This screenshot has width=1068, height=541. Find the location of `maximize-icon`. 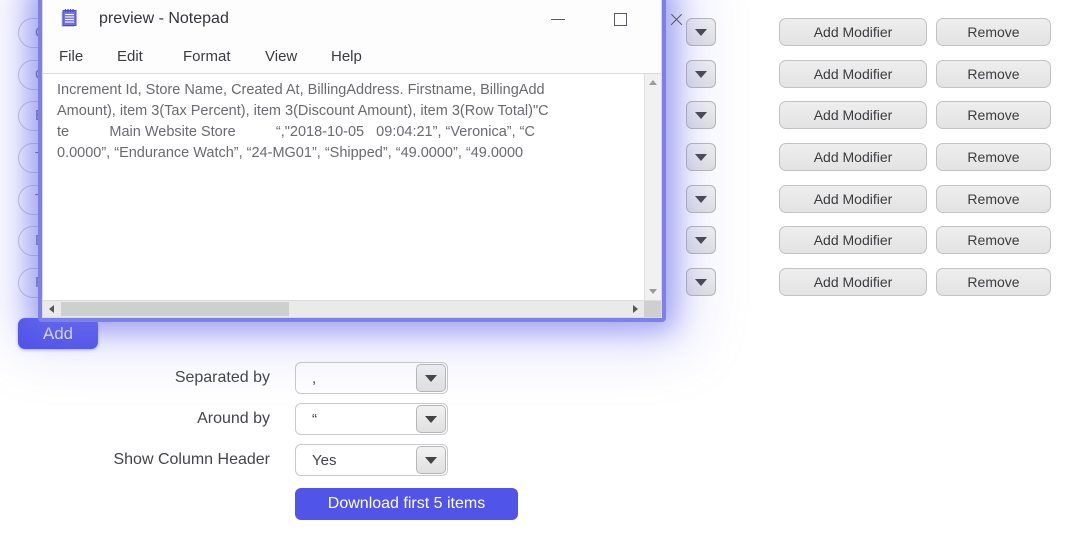

maximize-icon is located at coordinates (620, 19).